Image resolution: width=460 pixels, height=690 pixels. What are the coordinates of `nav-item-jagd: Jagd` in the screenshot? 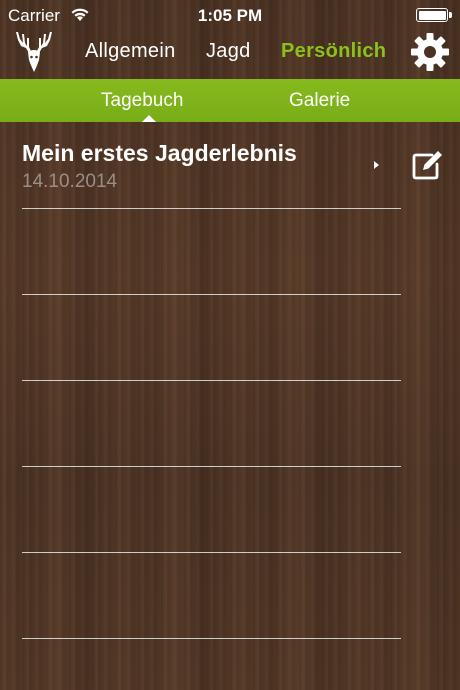 It's located at (228, 51).